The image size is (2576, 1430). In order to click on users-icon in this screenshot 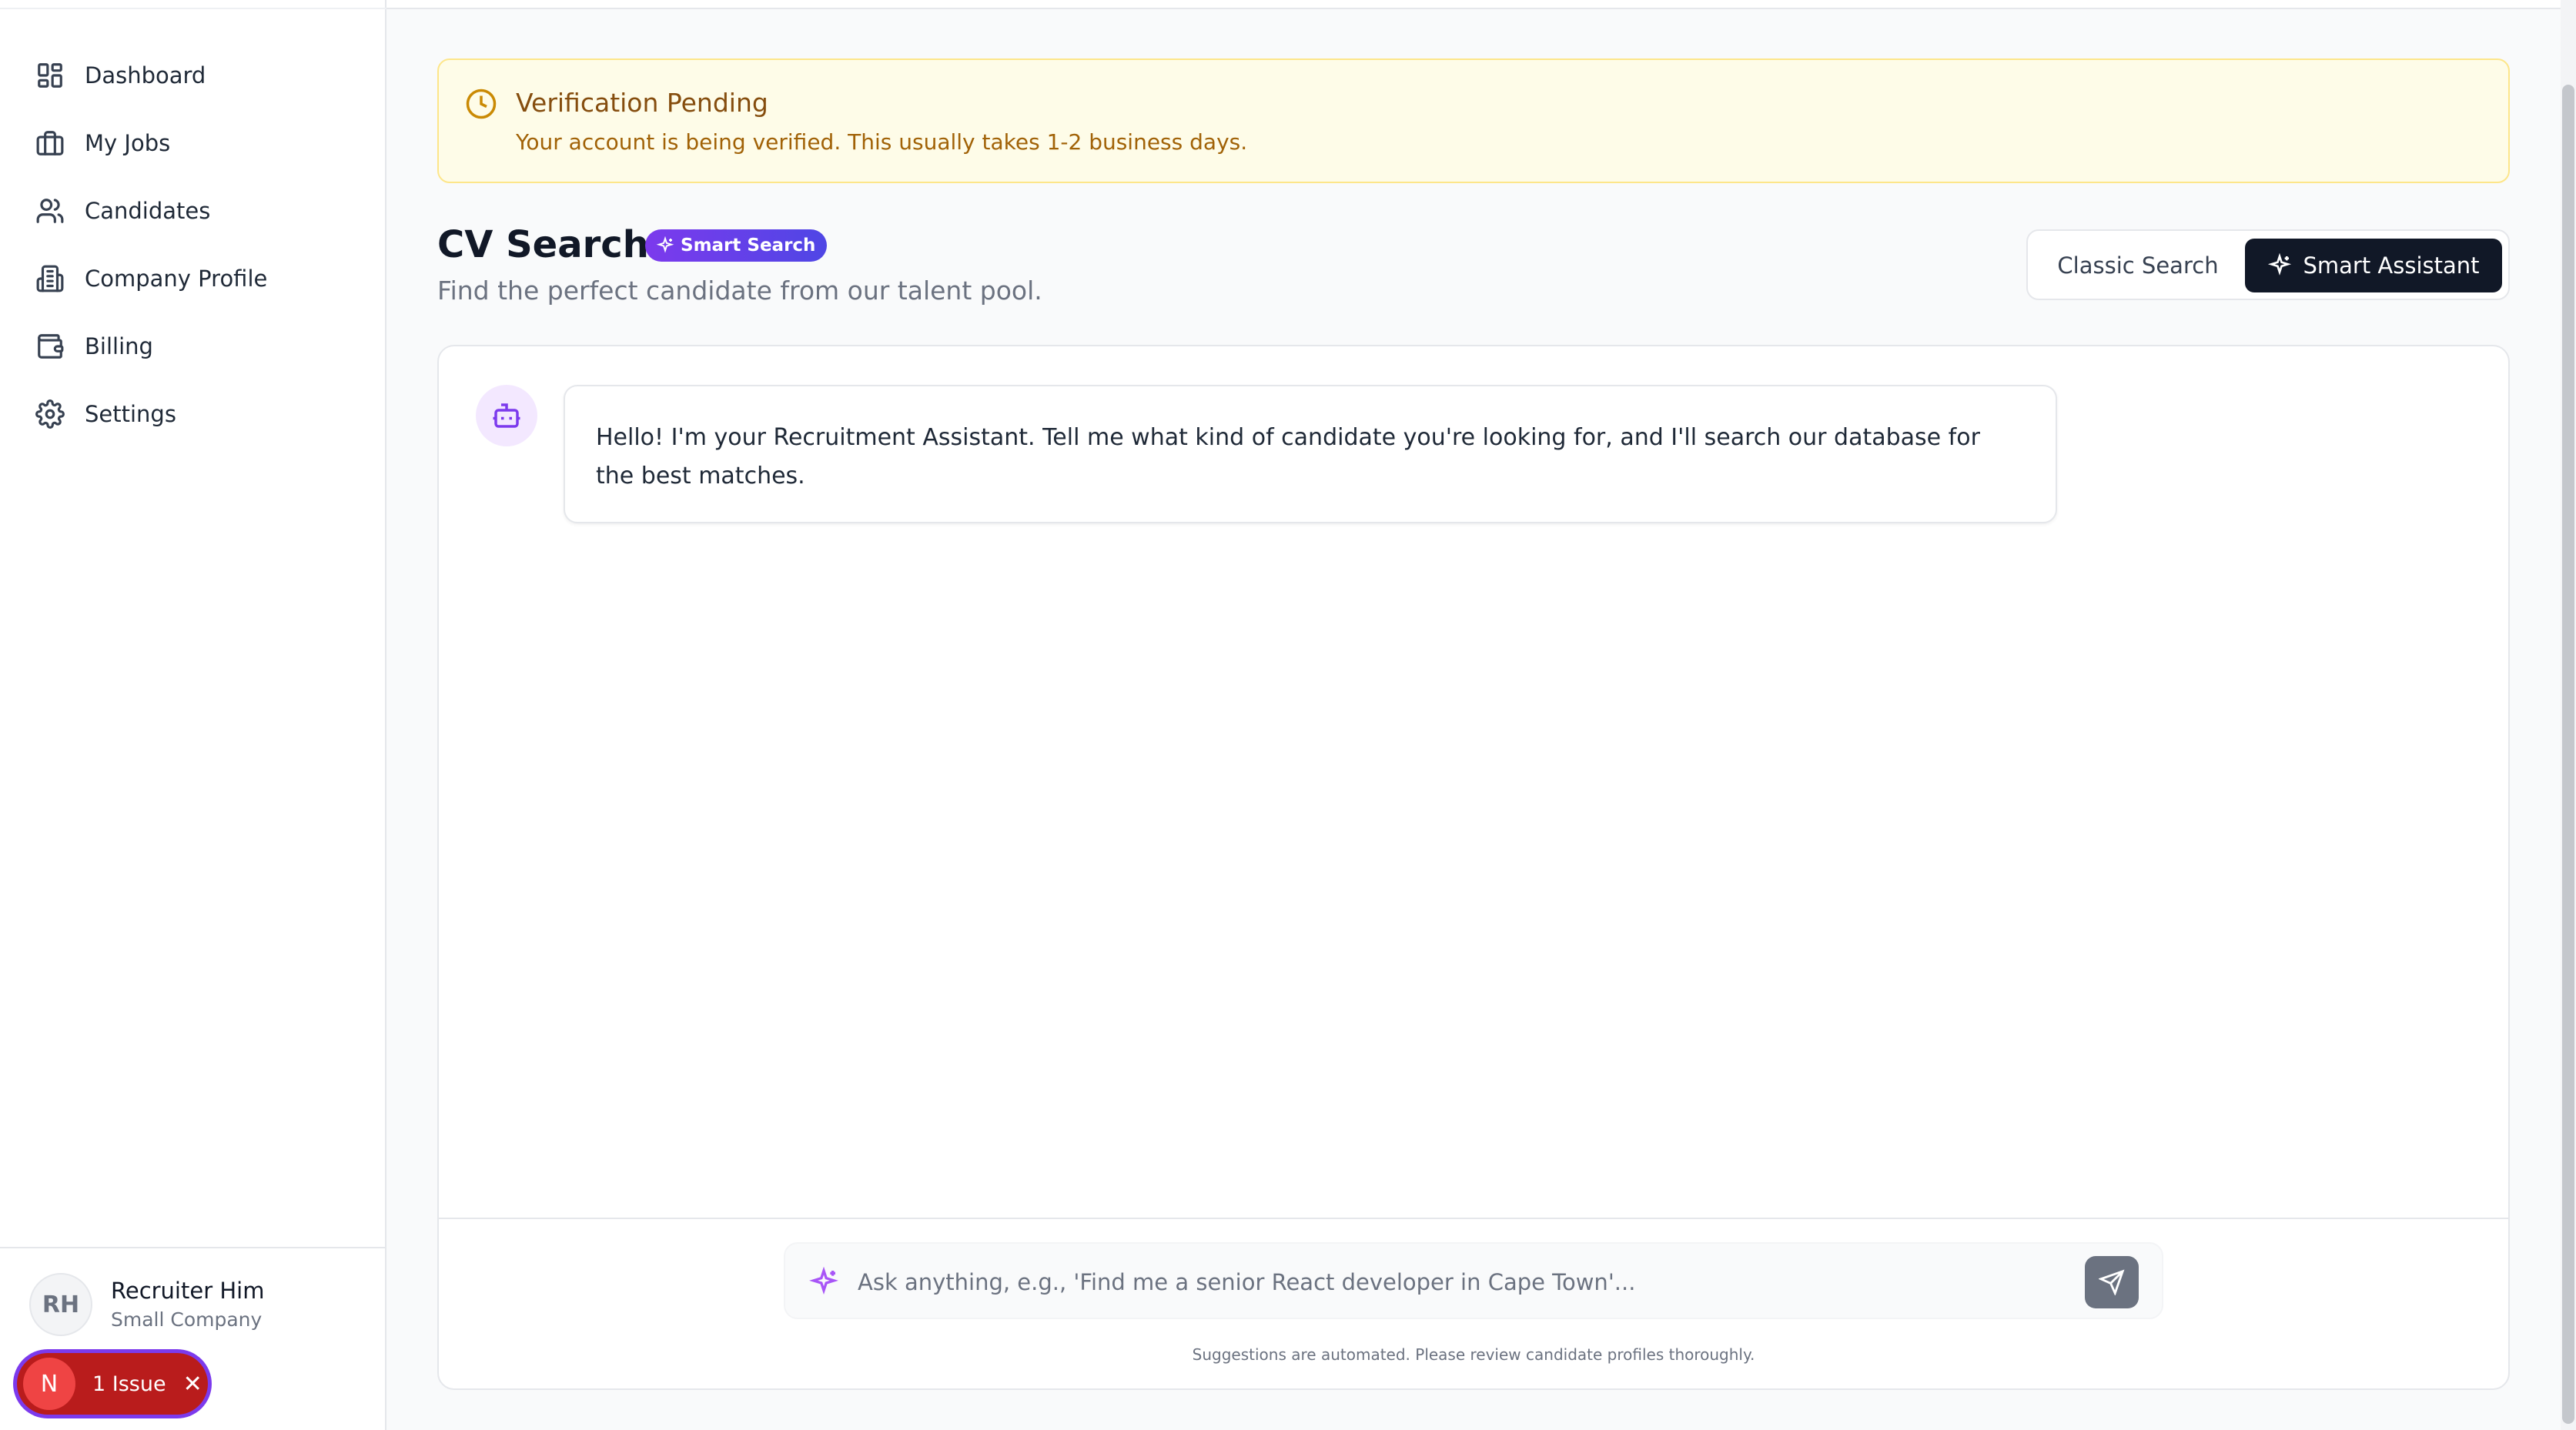, I will do `click(50, 211)`.